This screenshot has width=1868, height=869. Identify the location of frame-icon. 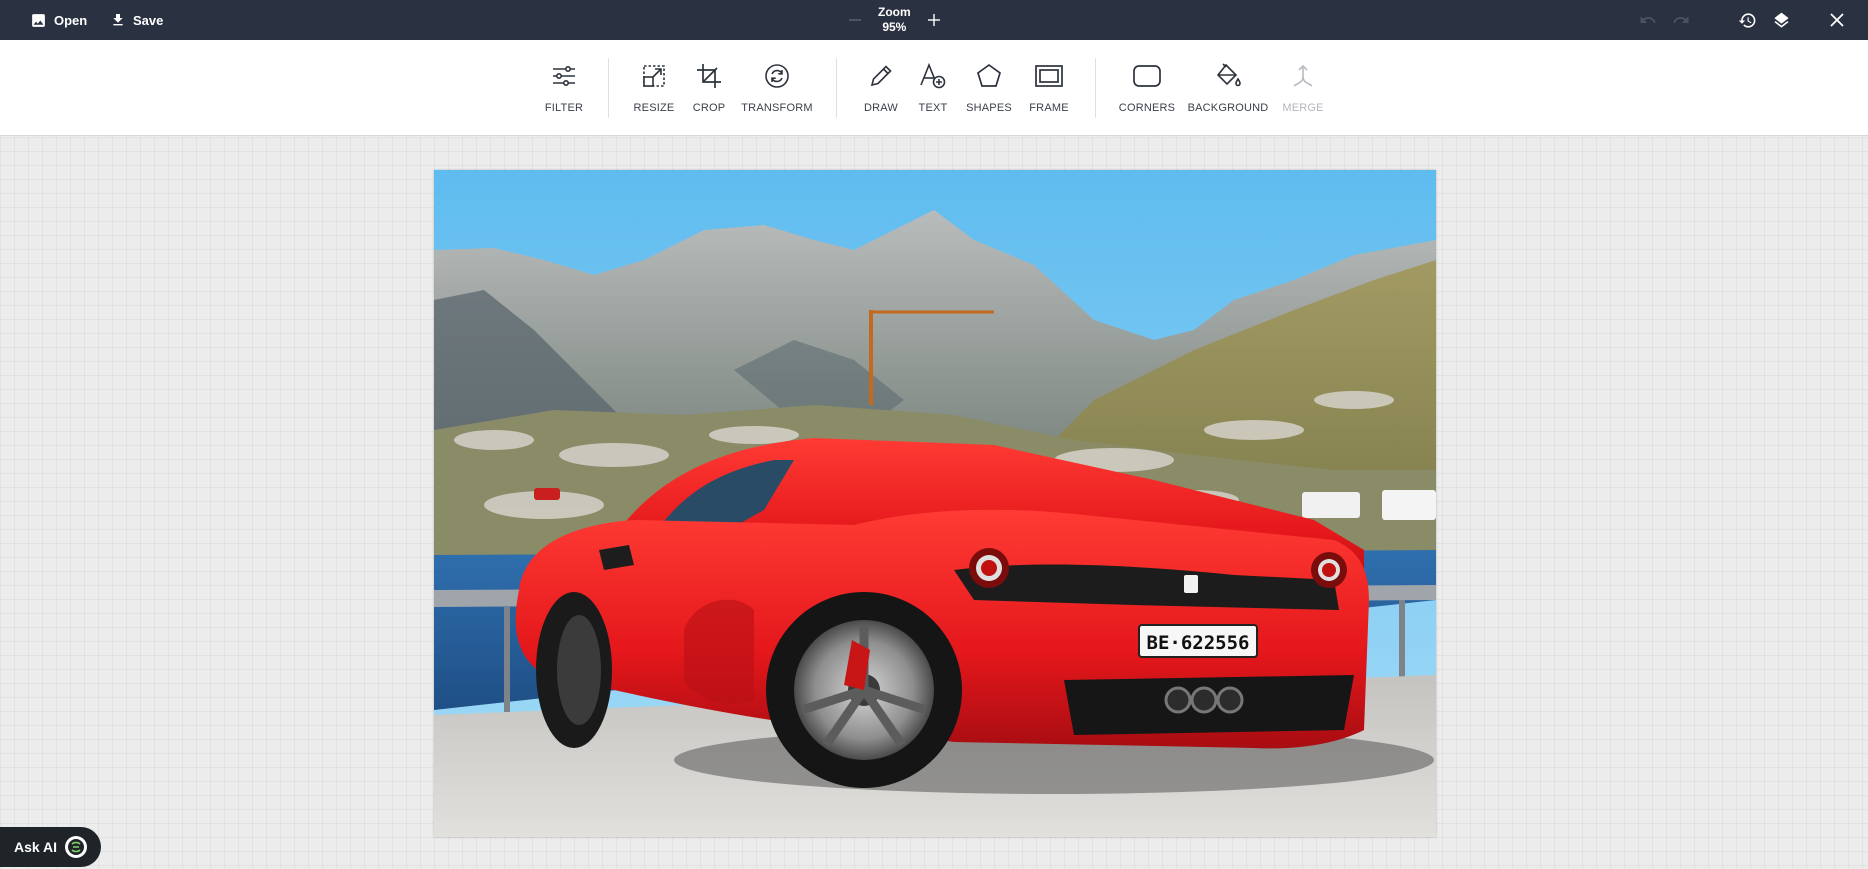
(1049, 76).